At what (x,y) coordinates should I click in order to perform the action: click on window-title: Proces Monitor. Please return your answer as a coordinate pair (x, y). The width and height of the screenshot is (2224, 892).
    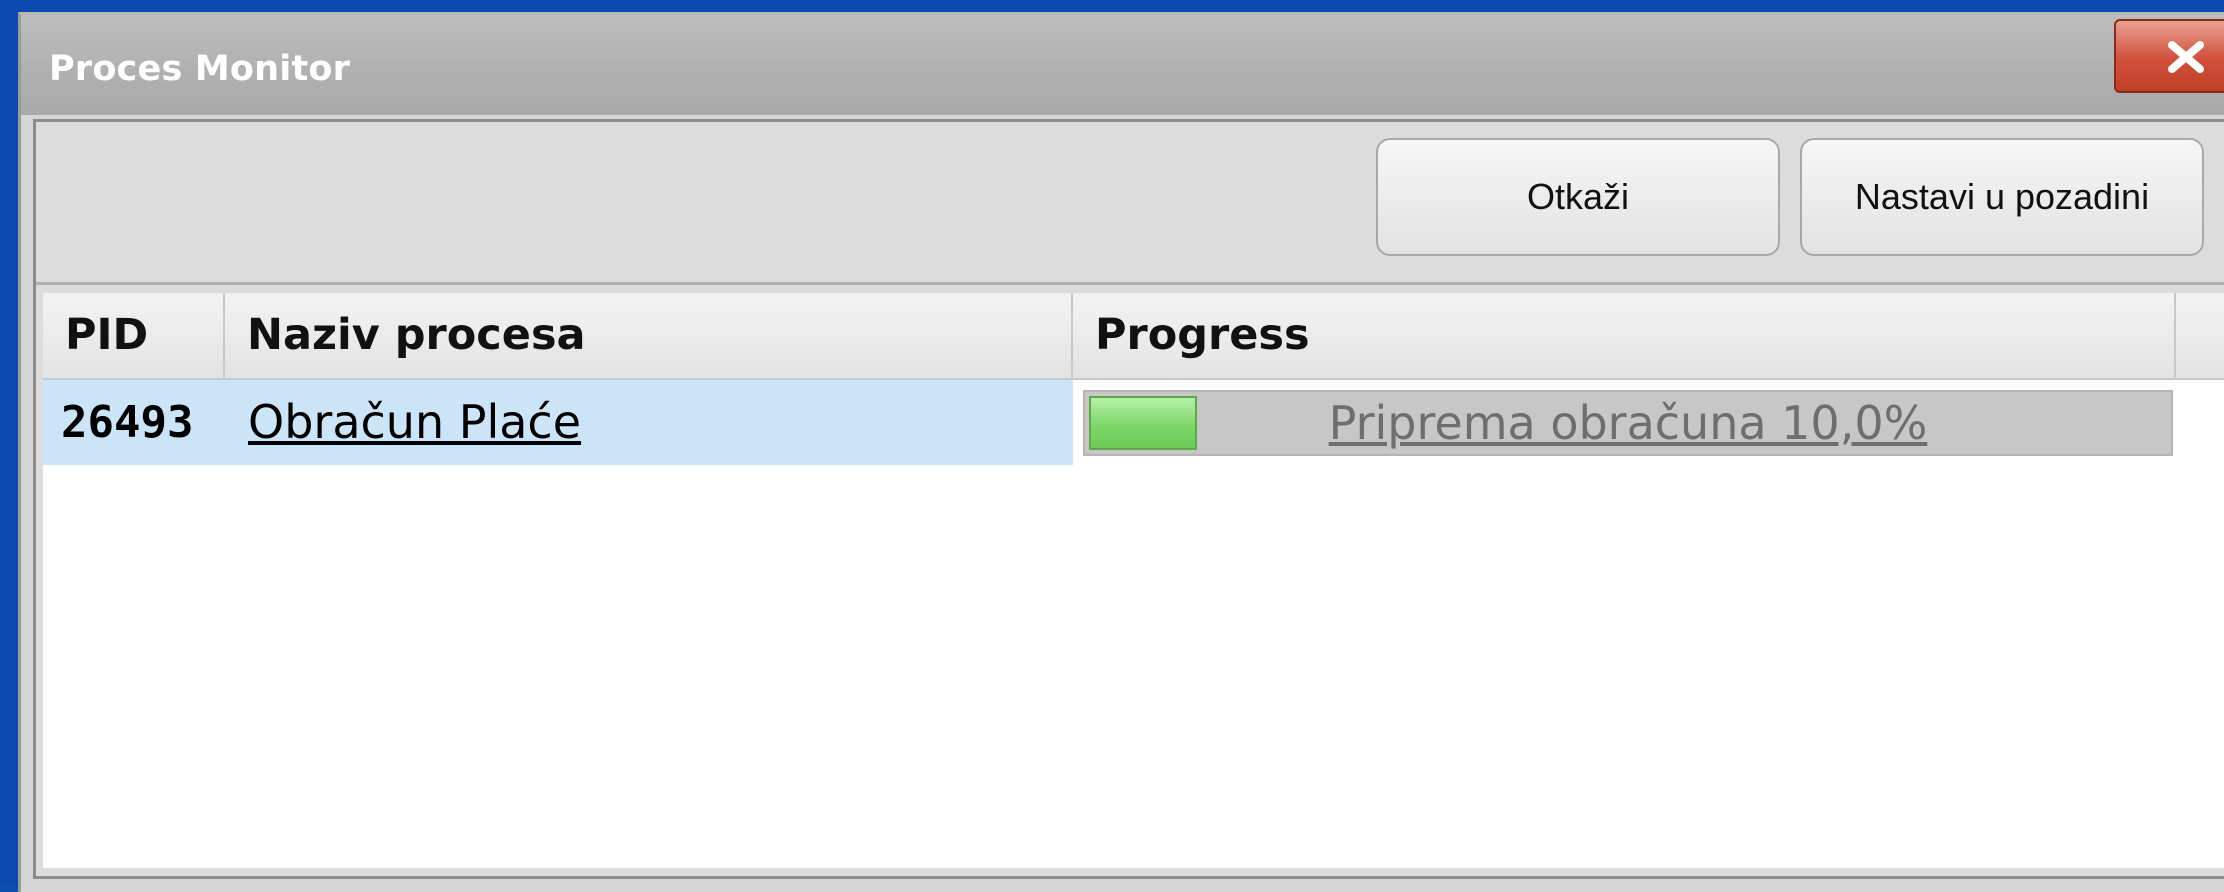
    Looking at the image, I should click on (200, 69).